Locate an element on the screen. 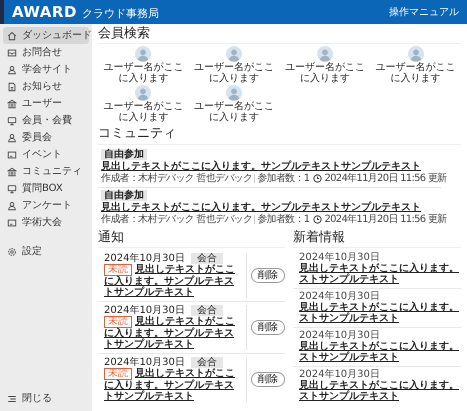  menu-icon is located at coordinates (12, 399).